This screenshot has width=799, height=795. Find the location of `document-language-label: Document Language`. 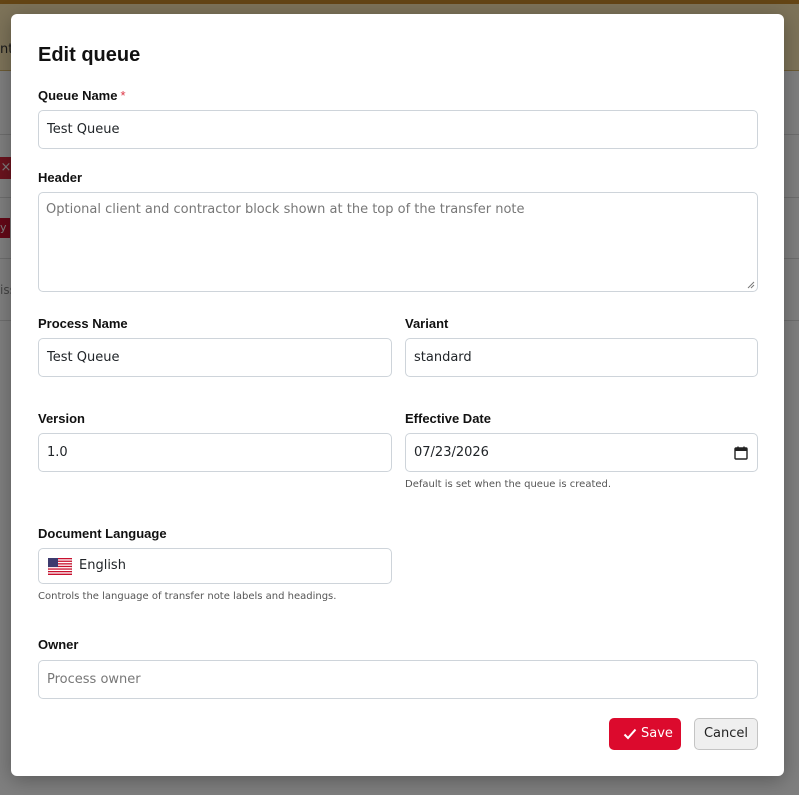

document-language-label: Document Language is located at coordinates (102, 533).